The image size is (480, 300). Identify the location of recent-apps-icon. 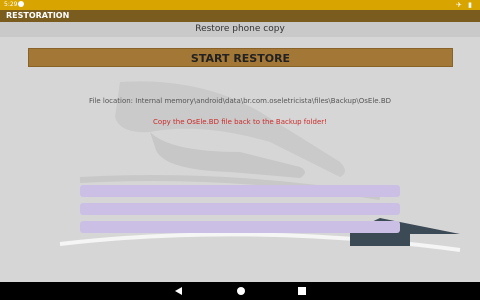
(302, 291).